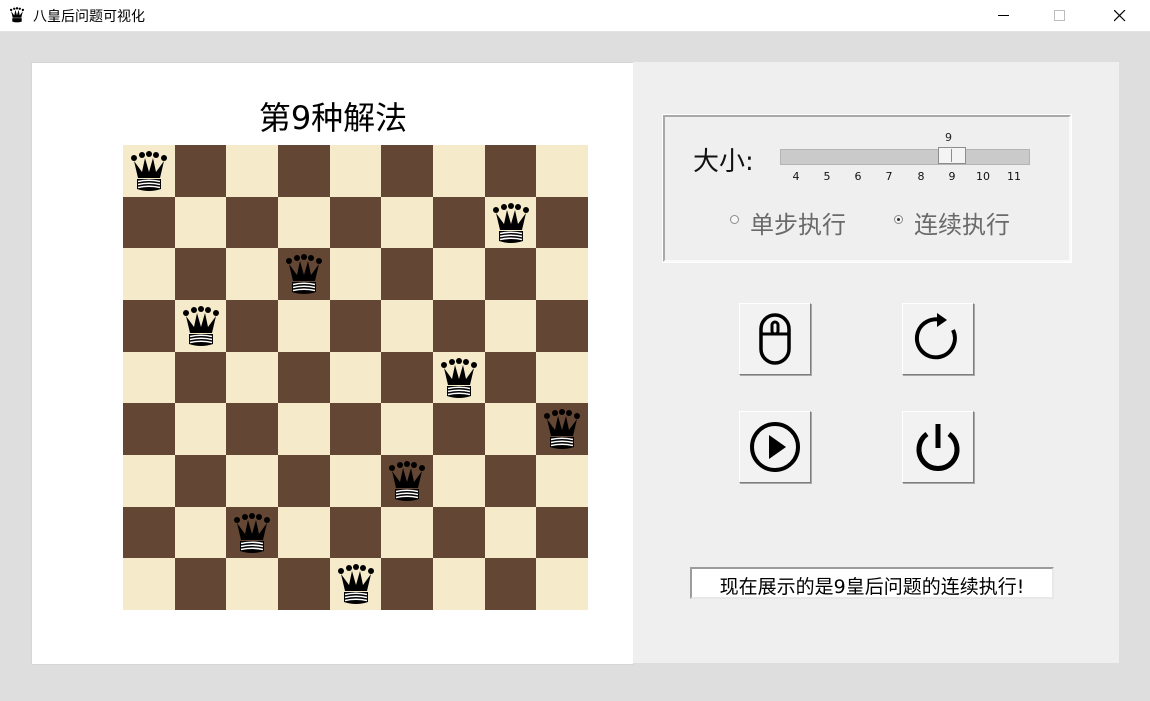  I want to click on reset-button, so click(938, 339).